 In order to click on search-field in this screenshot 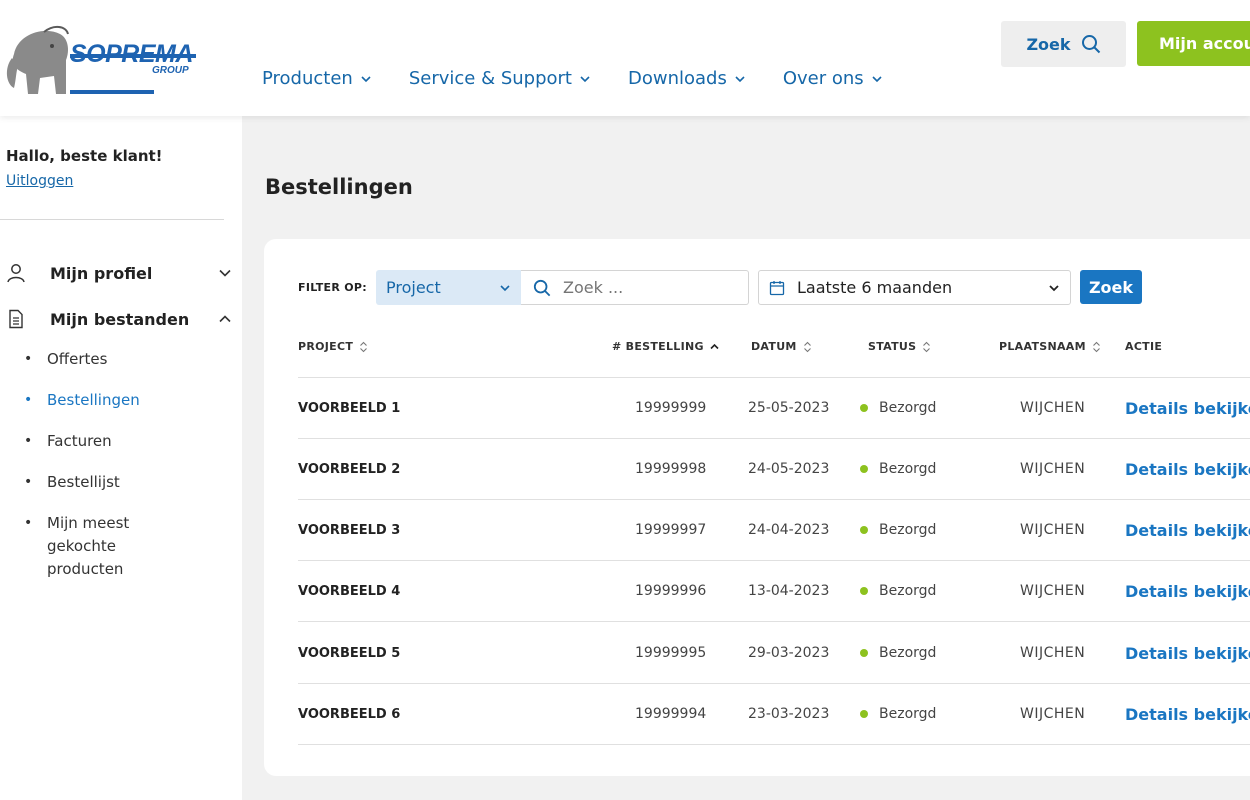, I will do `click(635, 287)`.